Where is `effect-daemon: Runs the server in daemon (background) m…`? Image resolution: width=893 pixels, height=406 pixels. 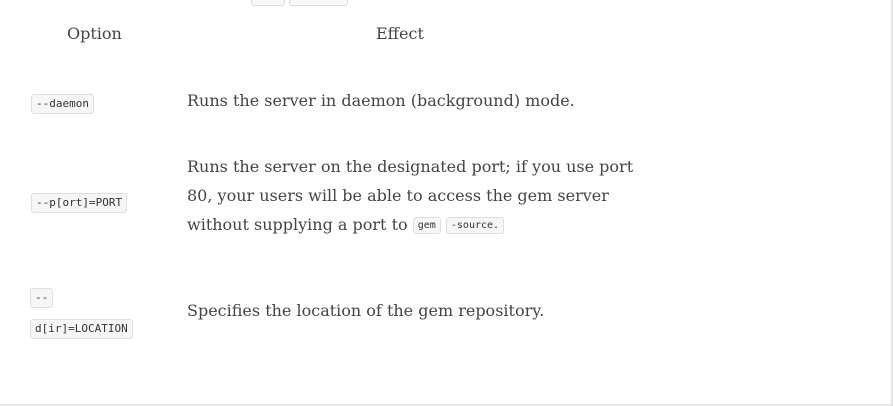
effect-daemon: Runs the server in daemon (background) m… is located at coordinates (381, 100).